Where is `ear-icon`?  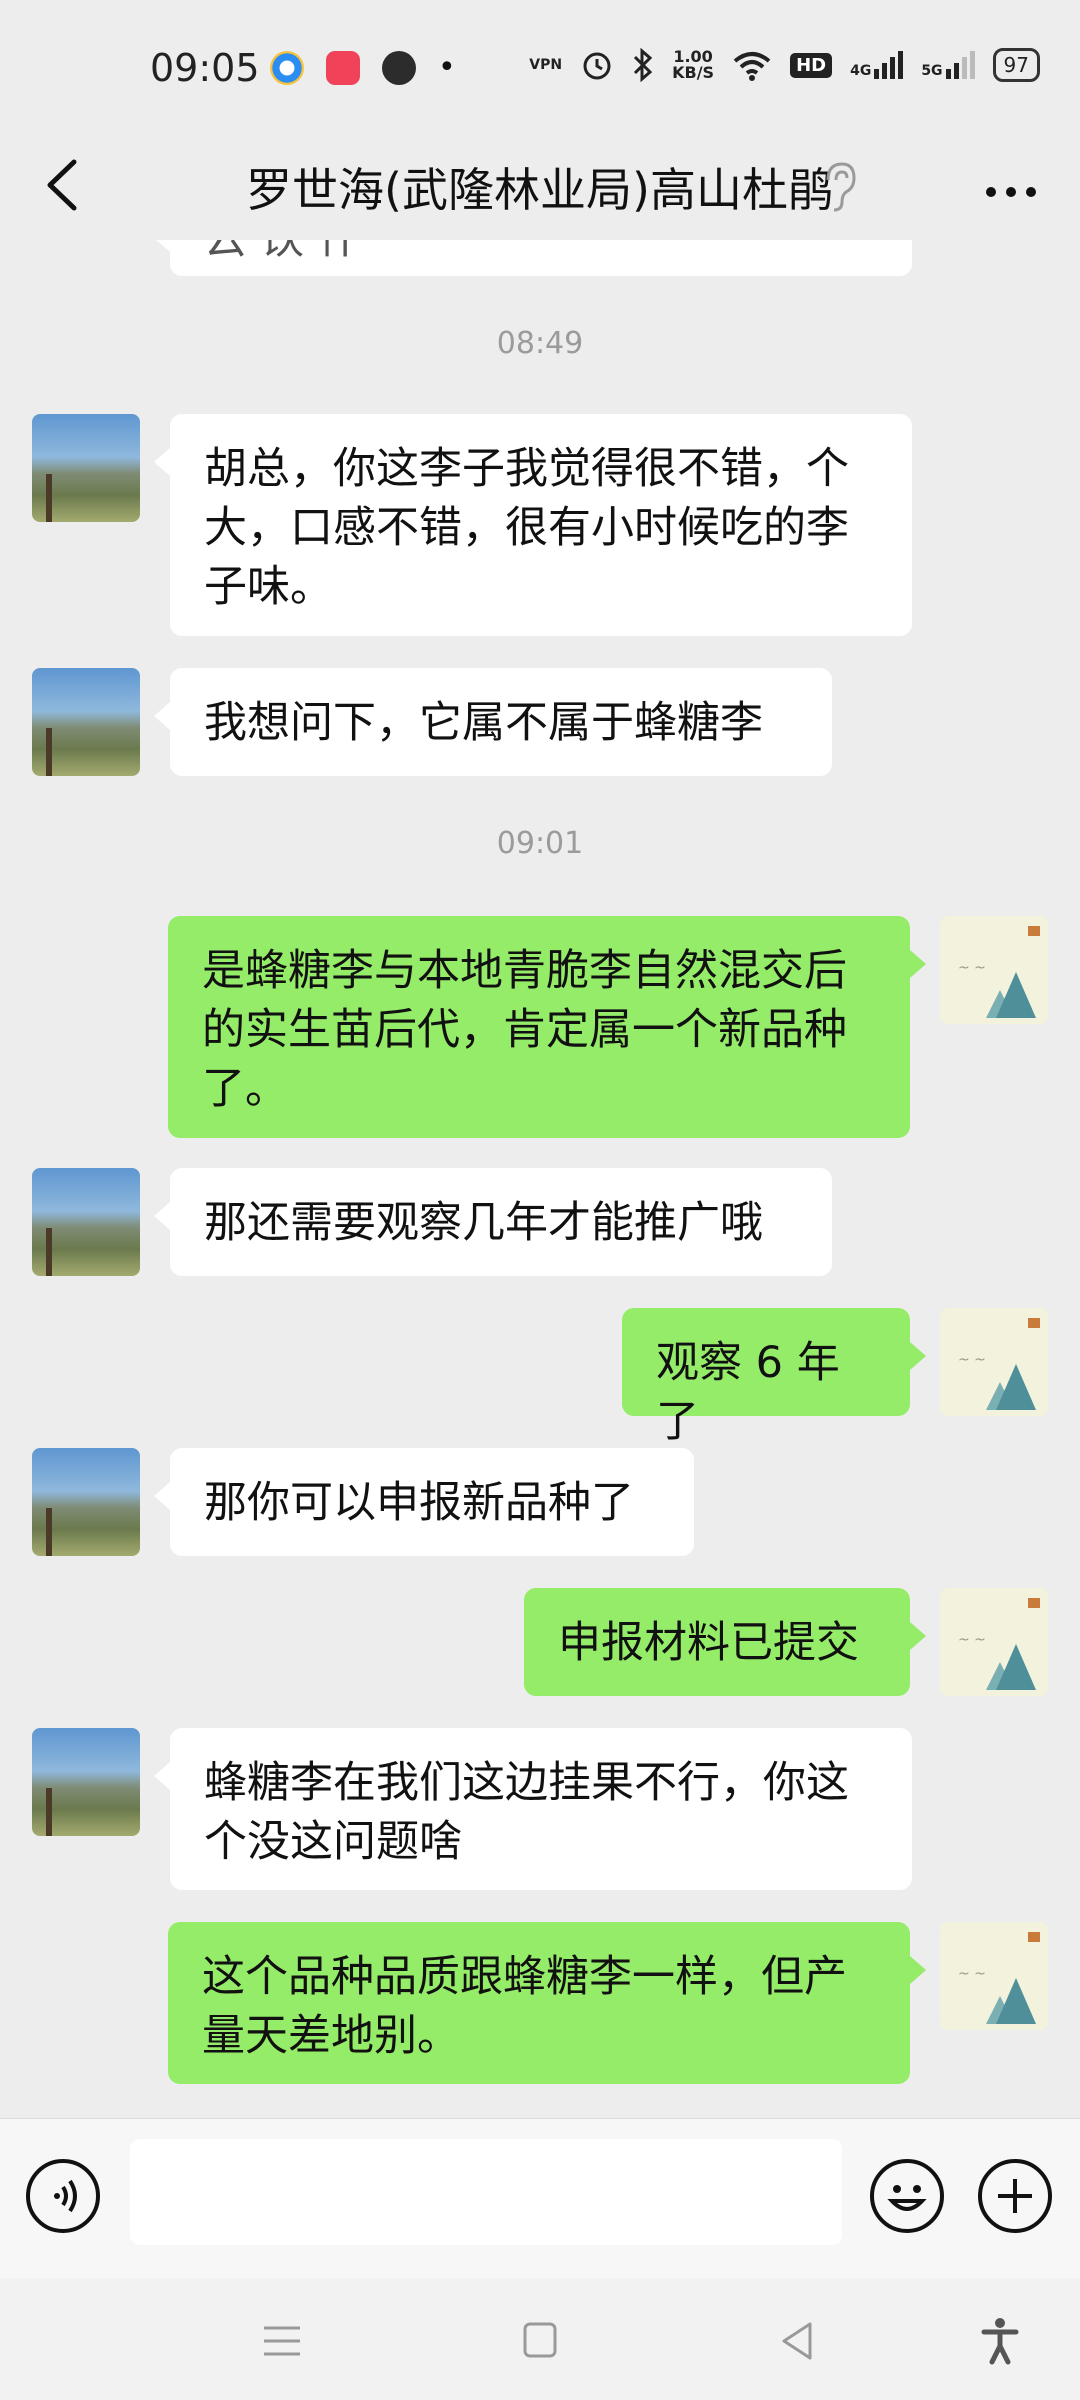 ear-icon is located at coordinates (841, 187).